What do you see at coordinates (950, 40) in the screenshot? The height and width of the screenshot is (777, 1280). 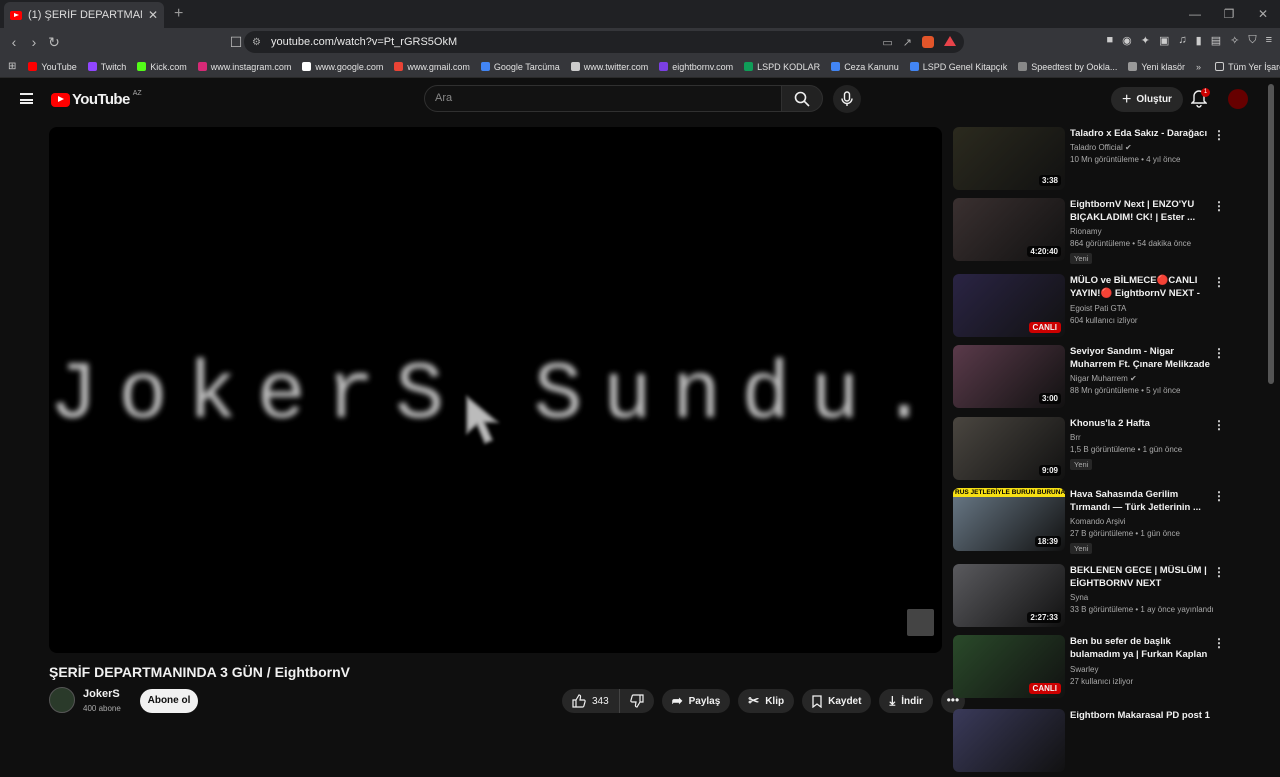 I see `brave-rewards-icon` at bounding box center [950, 40].